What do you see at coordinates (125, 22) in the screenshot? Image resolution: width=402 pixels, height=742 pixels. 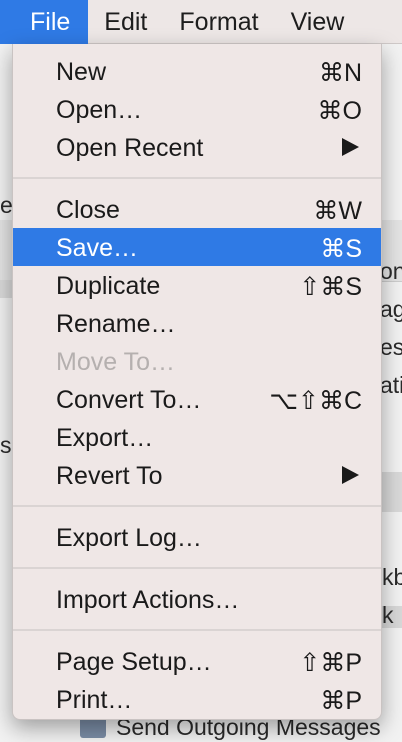 I see `menu-edit: Edit` at bounding box center [125, 22].